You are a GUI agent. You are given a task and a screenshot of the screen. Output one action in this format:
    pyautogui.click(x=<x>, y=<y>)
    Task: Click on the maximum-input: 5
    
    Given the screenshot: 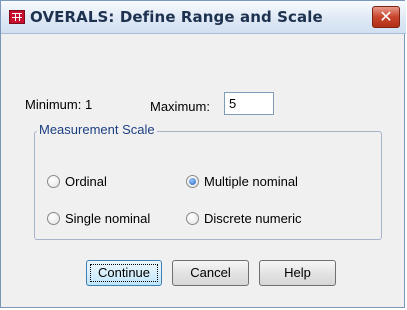 What is the action you would take?
    pyautogui.click(x=249, y=103)
    